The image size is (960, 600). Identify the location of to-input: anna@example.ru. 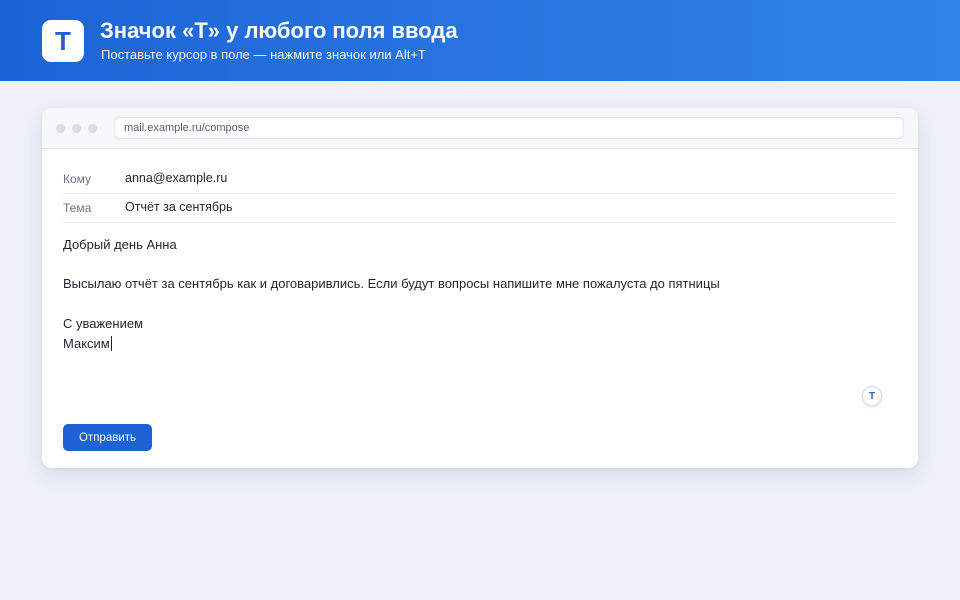
(176, 178).